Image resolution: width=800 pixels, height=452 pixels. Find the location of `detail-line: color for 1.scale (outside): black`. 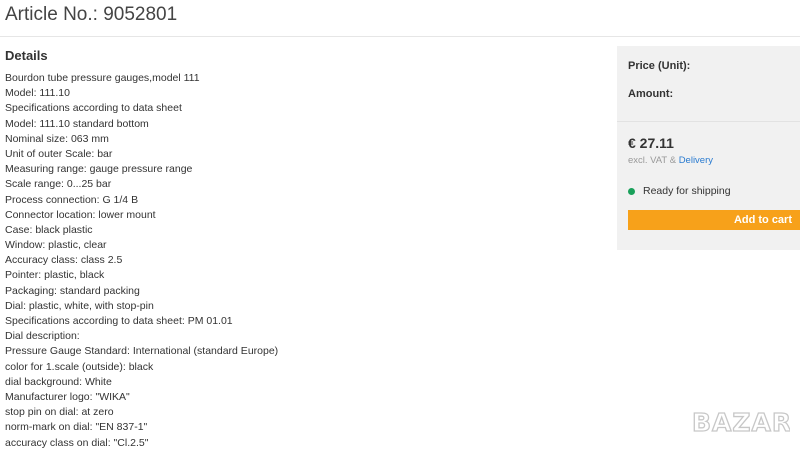

detail-line: color for 1.scale (outside): black is located at coordinates (79, 366).